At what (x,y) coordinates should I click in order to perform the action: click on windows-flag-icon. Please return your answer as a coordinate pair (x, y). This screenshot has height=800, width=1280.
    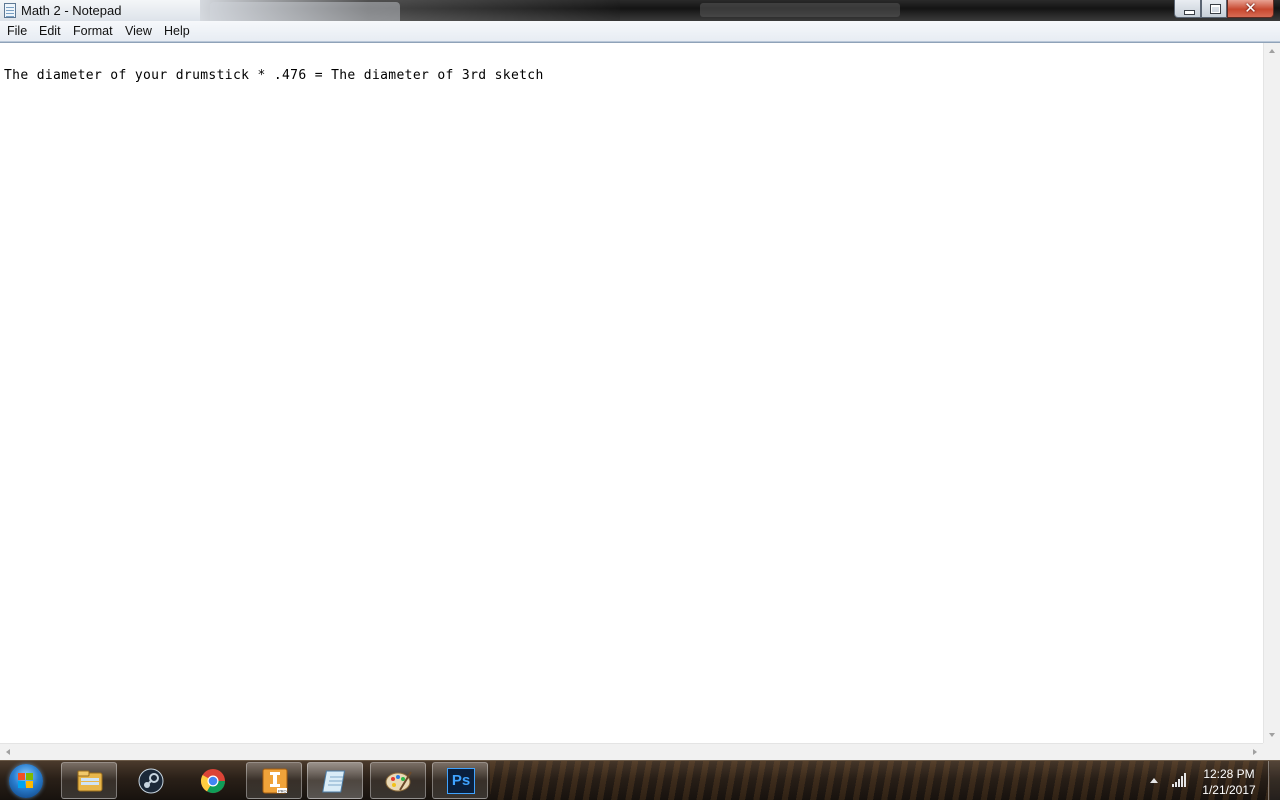
    Looking at the image, I should click on (26, 781).